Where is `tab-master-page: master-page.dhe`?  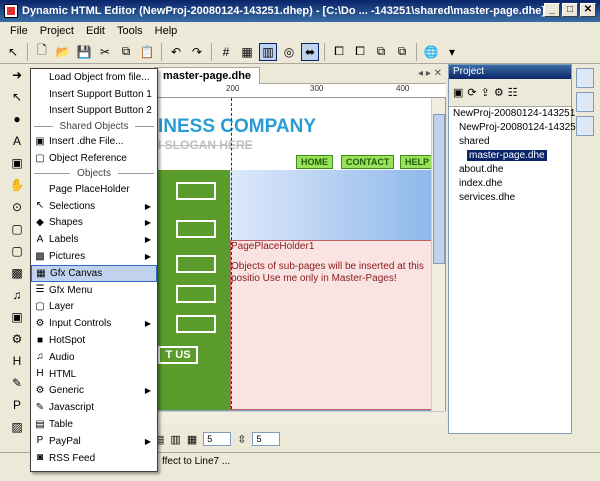
tab-master-page: master-page.dhe is located at coordinates (207, 75).